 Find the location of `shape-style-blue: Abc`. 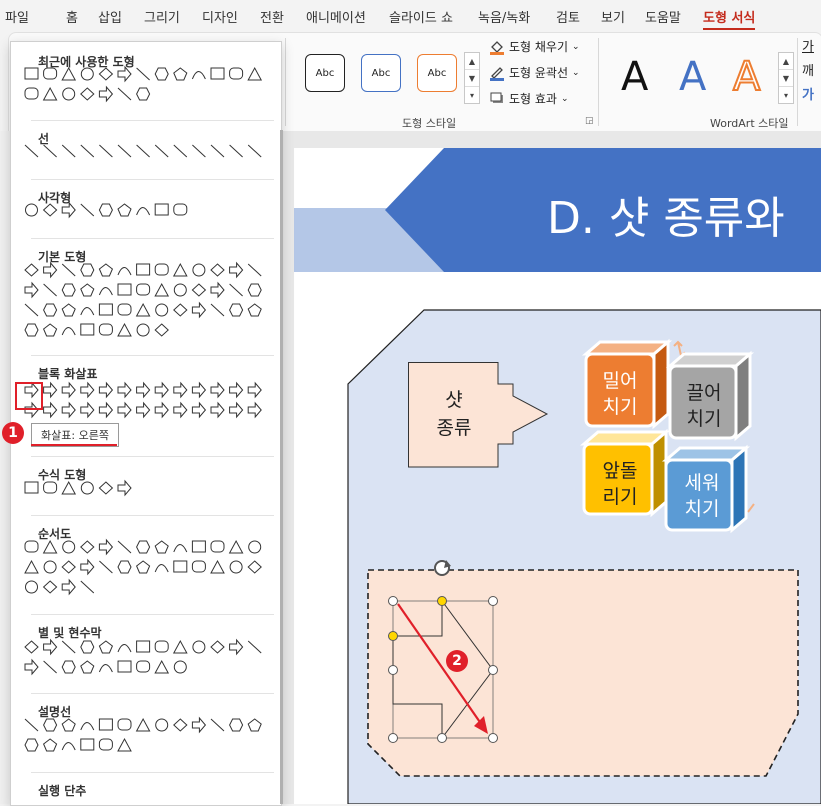

shape-style-blue: Abc is located at coordinates (381, 73).